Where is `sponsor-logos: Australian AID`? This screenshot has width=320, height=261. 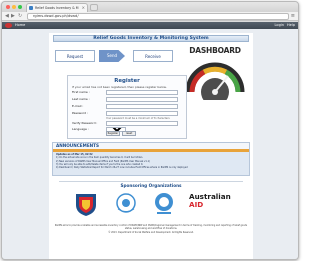
sponsor-logos: Australian AID is located at coordinates (151, 206).